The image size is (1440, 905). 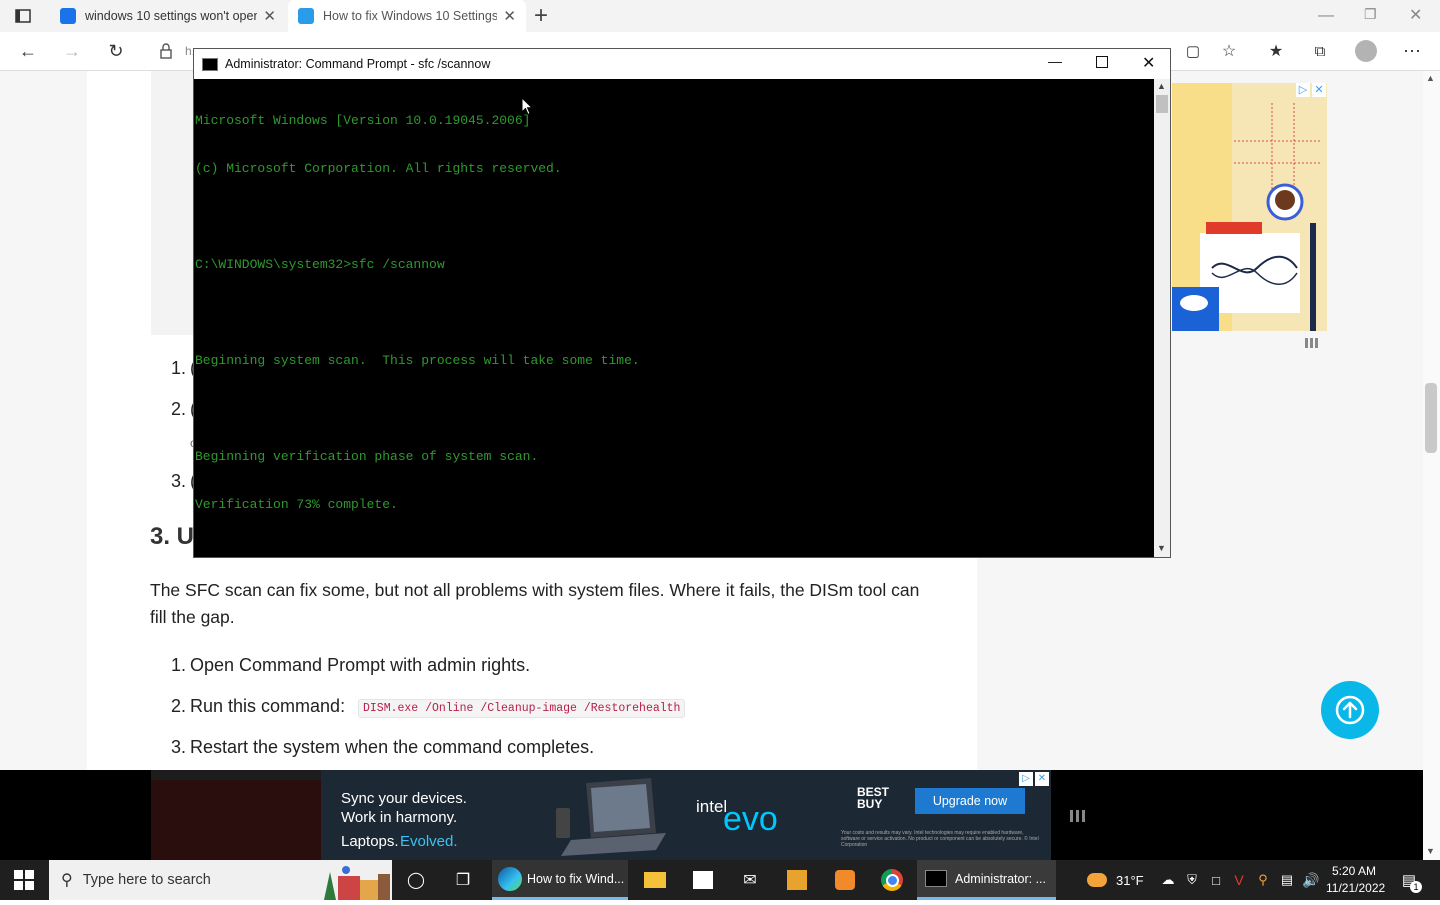 What do you see at coordinates (23, 16) in the screenshot?
I see `tab-actions-icon` at bounding box center [23, 16].